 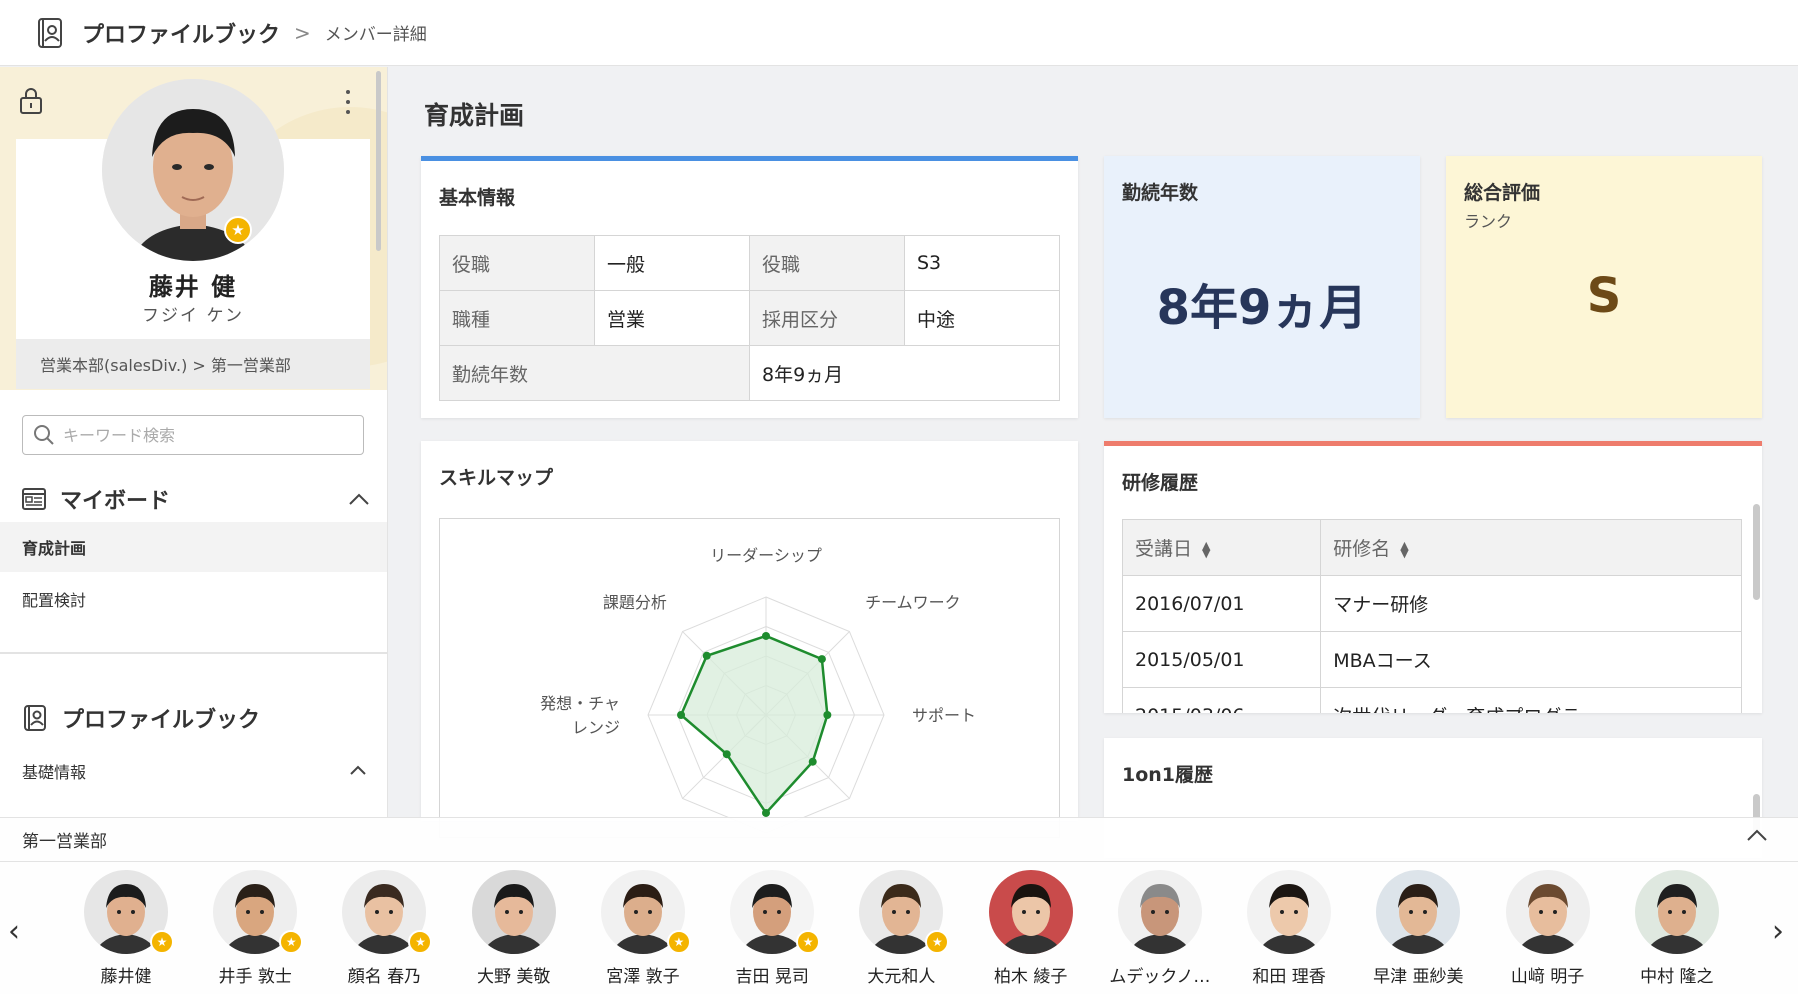 I want to click on top-bar: プロファイルブック > メンバー詳細, so click(x=899, y=33).